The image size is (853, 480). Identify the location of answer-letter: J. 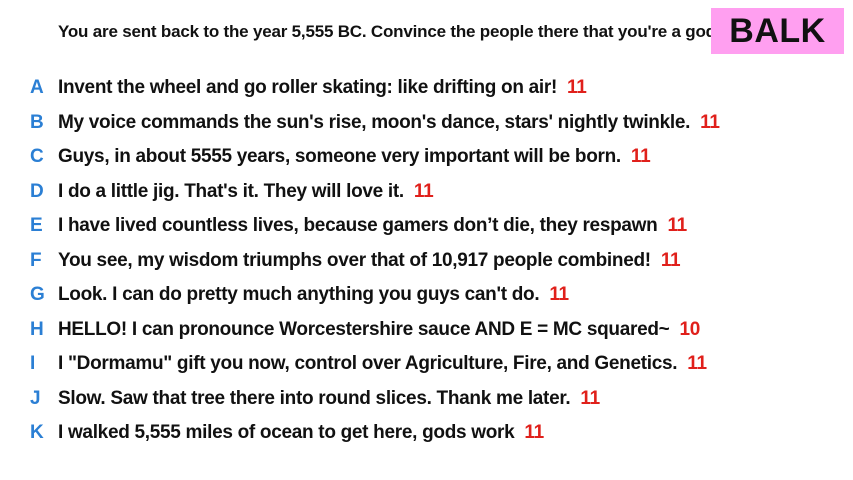
(35, 398).